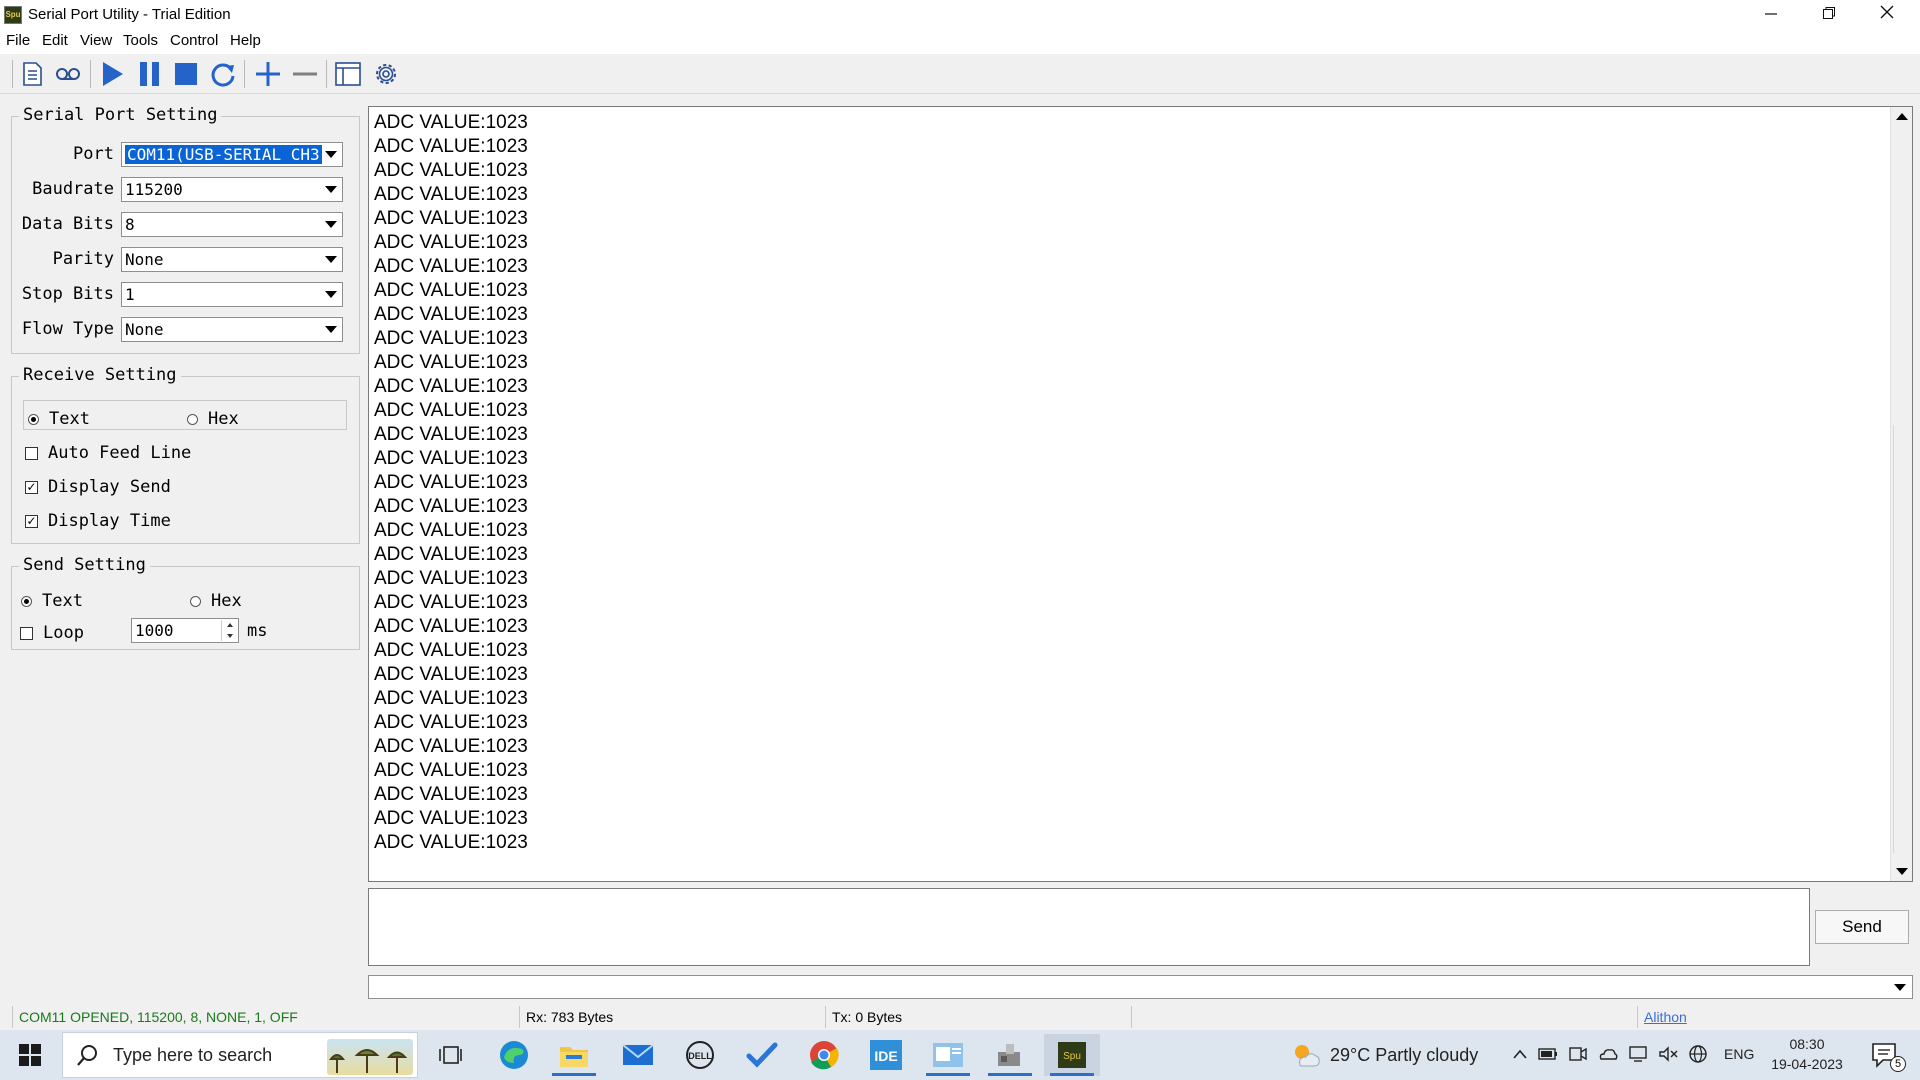 The image size is (1920, 1080). Describe the element at coordinates (1739, 1054) in the screenshot. I see `language-indicator: ENG` at that location.